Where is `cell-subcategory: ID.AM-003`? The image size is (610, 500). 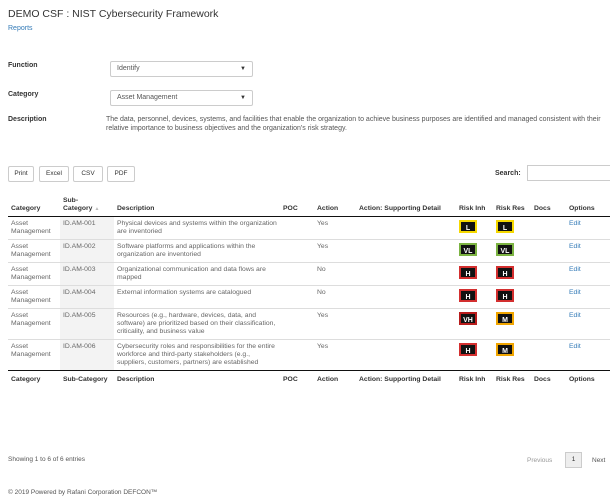
cell-subcategory: ID.AM-003 is located at coordinates (87, 274).